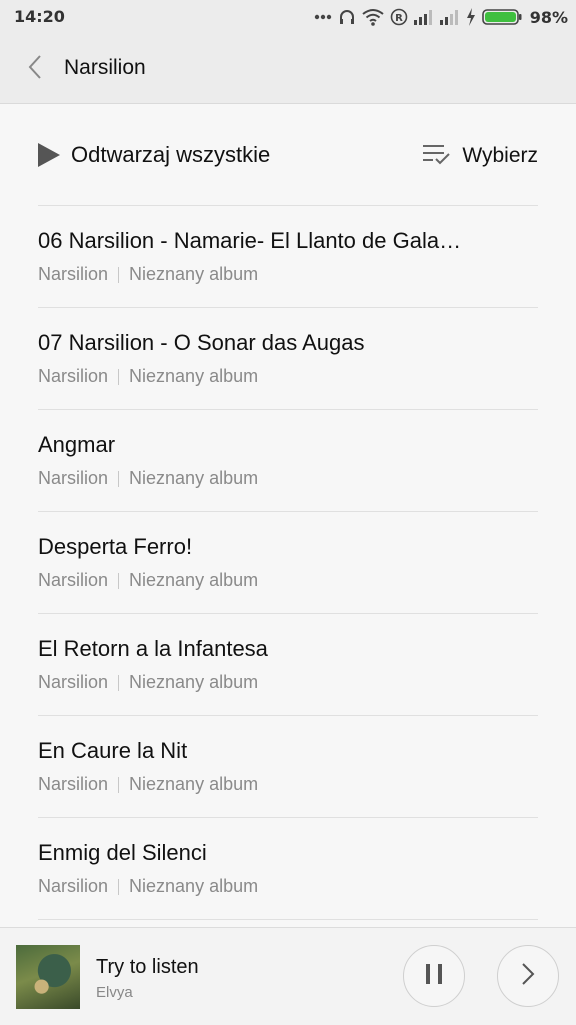 This screenshot has width=576, height=1025. Describe the element at coordinates (347, 17) in the screenshot. I see `headphones-icon` at that location.